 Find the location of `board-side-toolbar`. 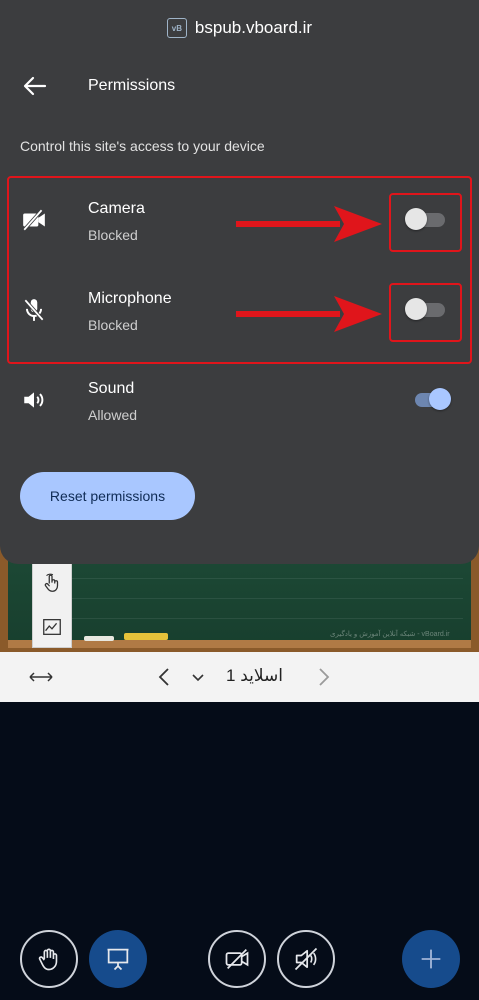

board-side-toolbar is located at coordinates (52, 604).